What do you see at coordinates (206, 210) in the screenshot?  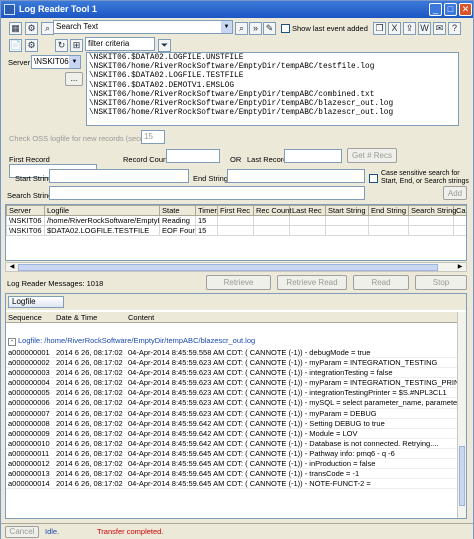 I see `status-col-header: Timer` at bounding box center [206, 210].